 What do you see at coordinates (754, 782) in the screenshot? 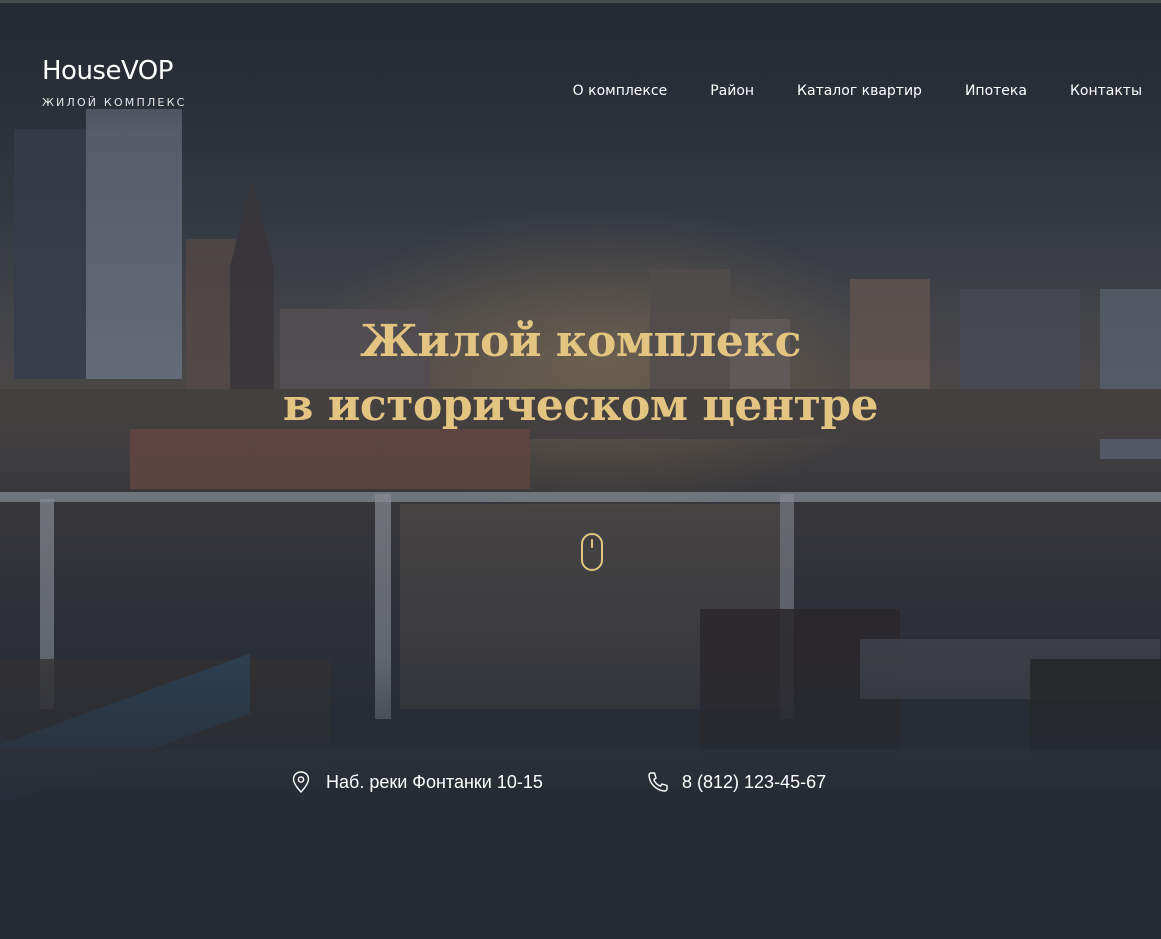
I see `phone-number: 8 (812) 123-45-67` at bounding box center [754, 782].